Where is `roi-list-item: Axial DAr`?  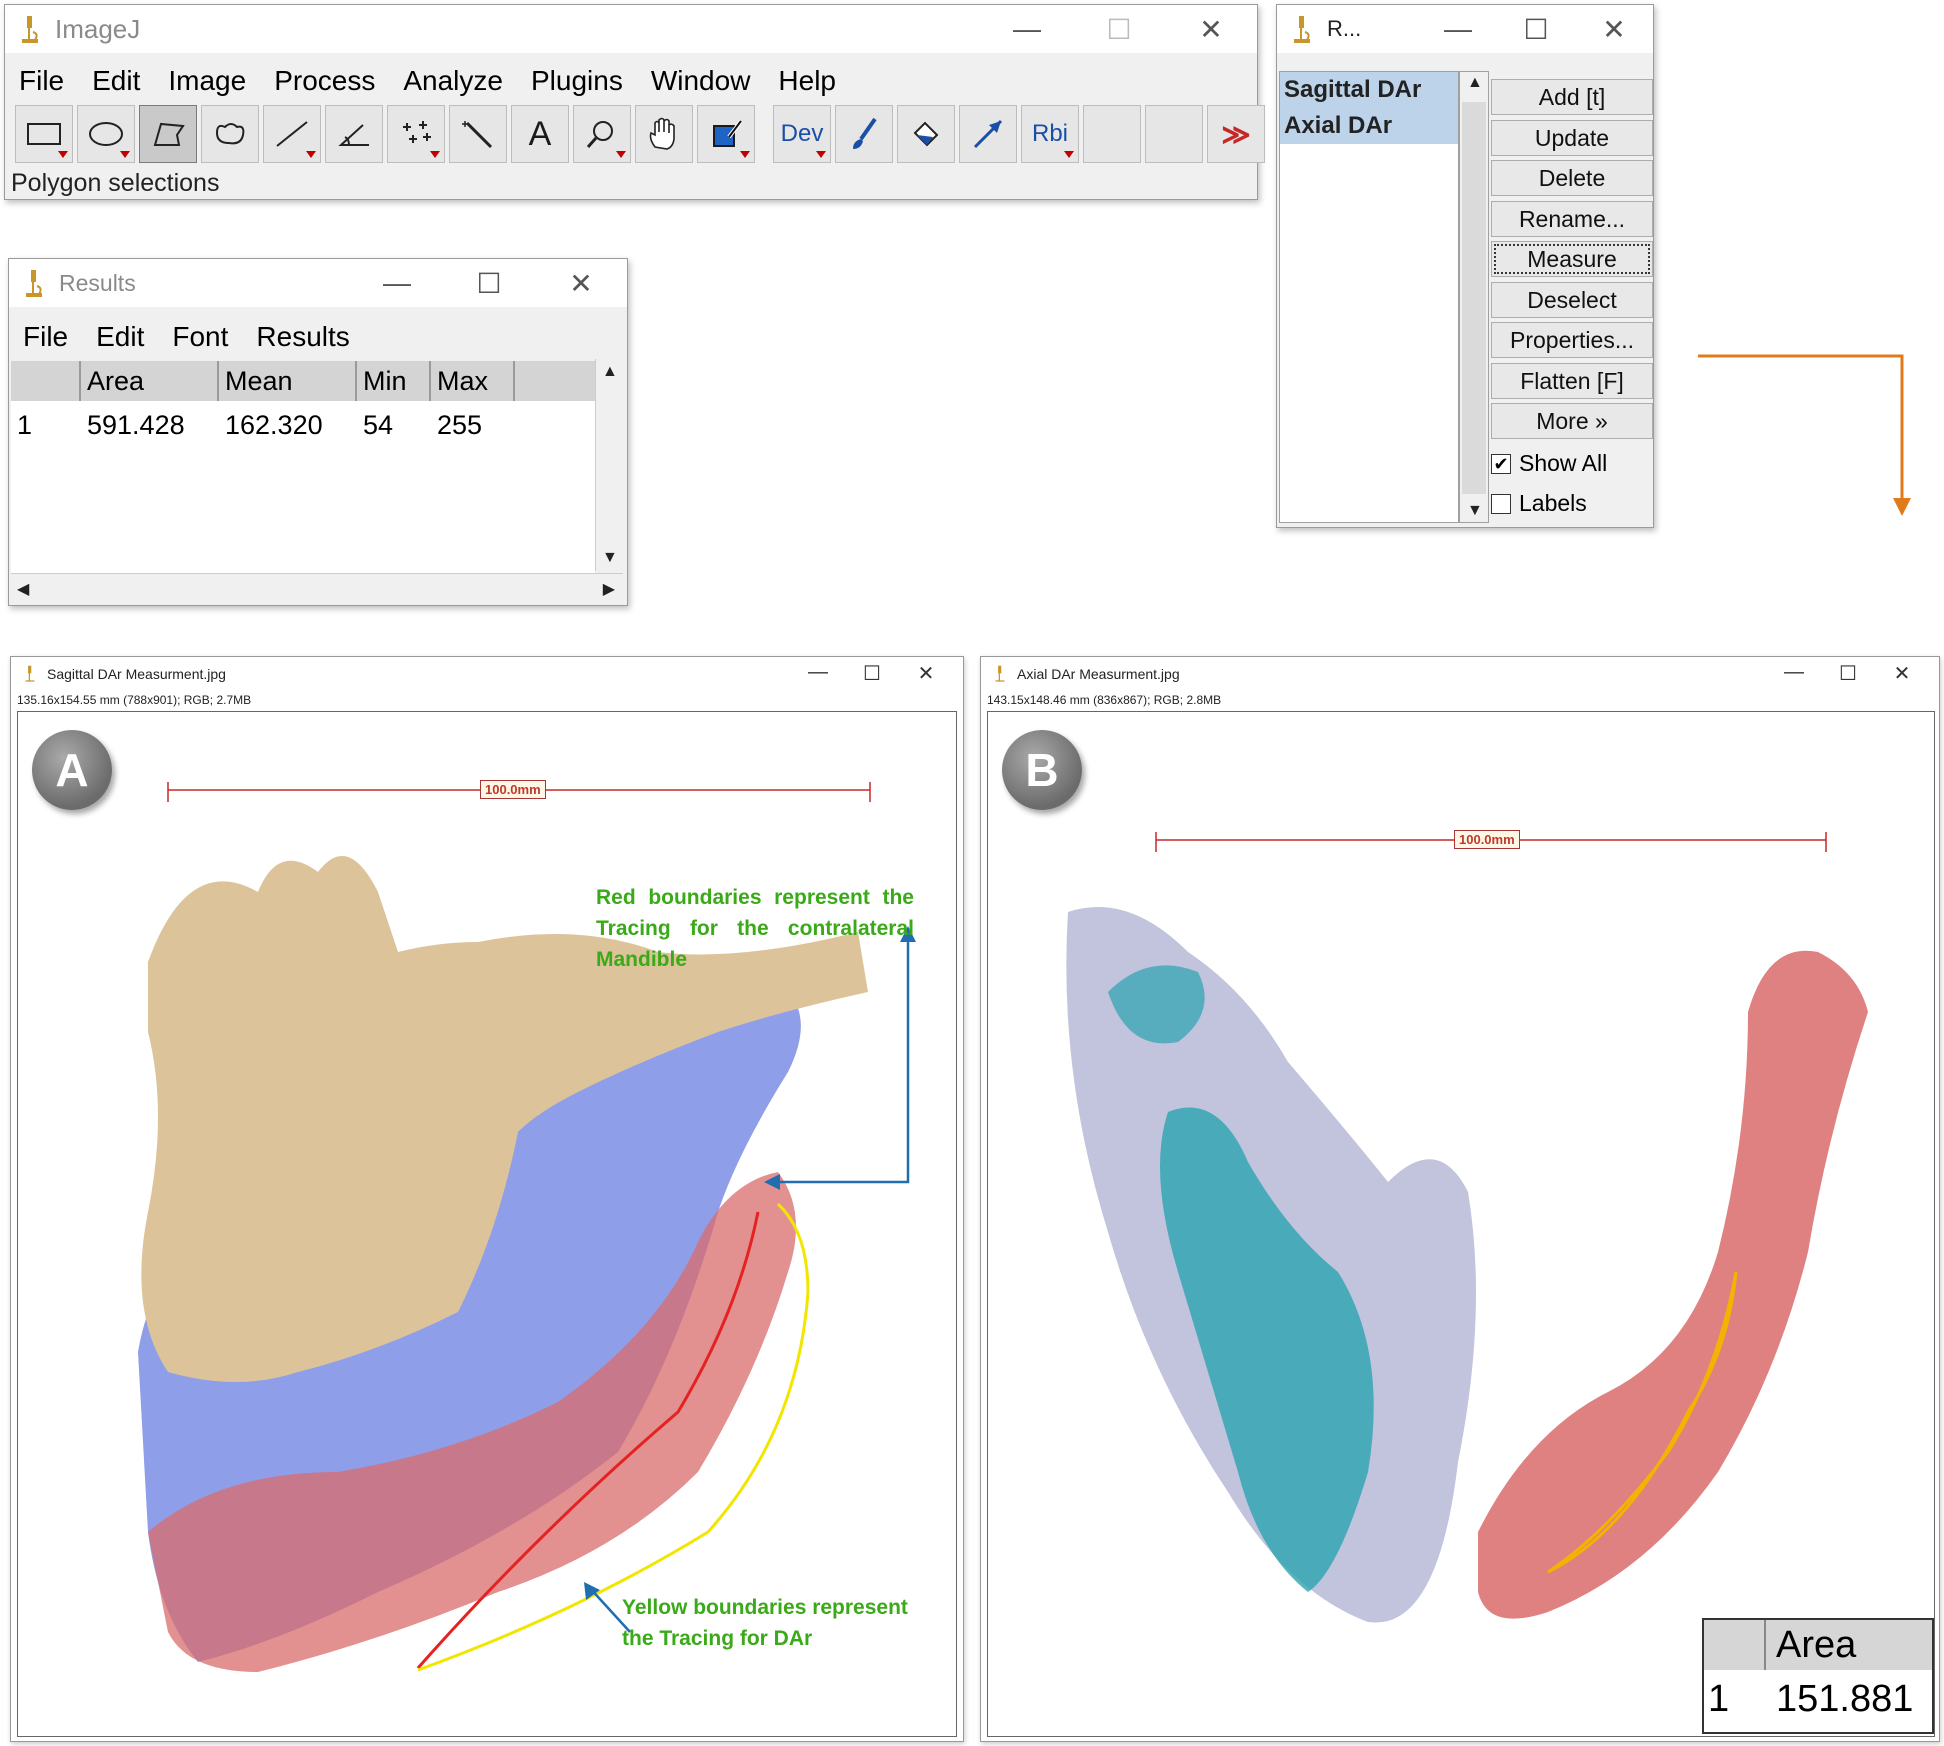 roi-list-item: Axial DAr is located at coordinates (1369, 126).